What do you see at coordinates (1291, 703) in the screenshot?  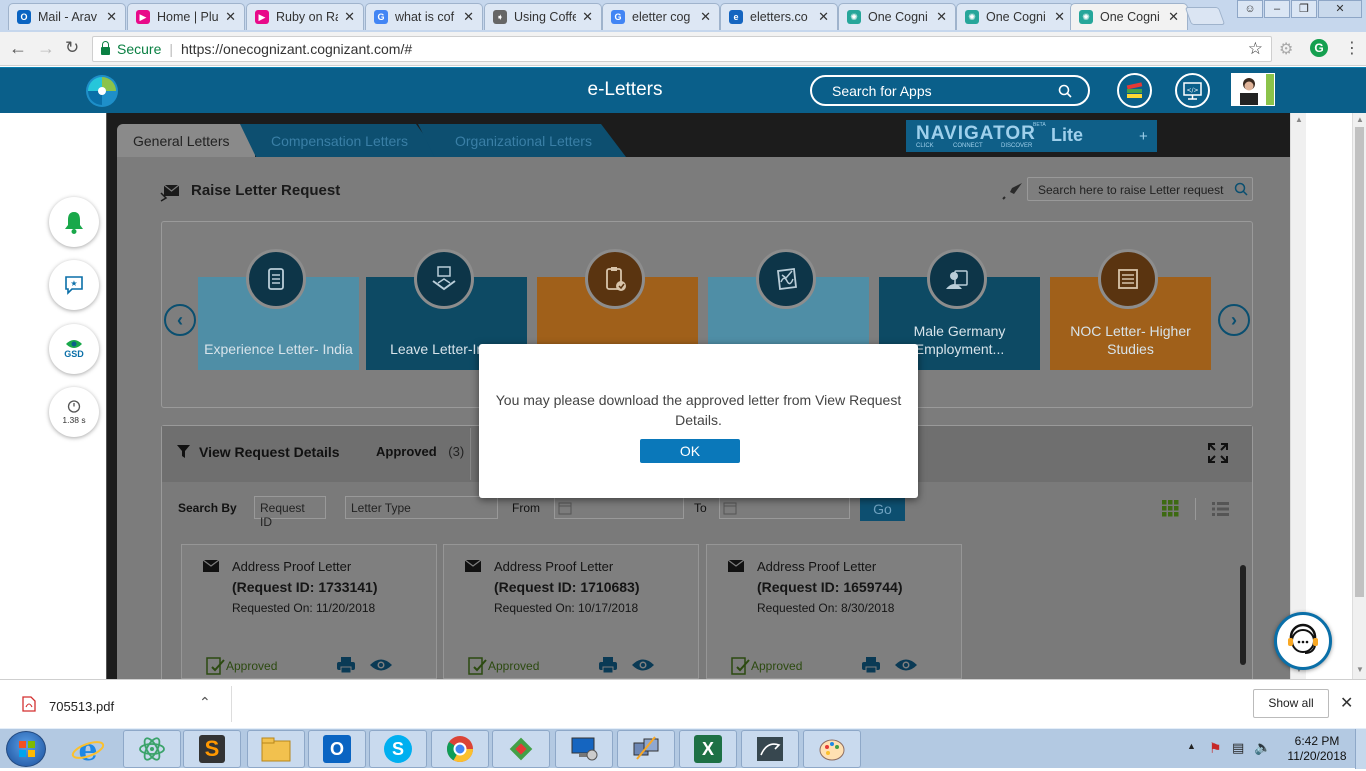 I see `show-all-button: Show all` at bounding box center [1291, 703].